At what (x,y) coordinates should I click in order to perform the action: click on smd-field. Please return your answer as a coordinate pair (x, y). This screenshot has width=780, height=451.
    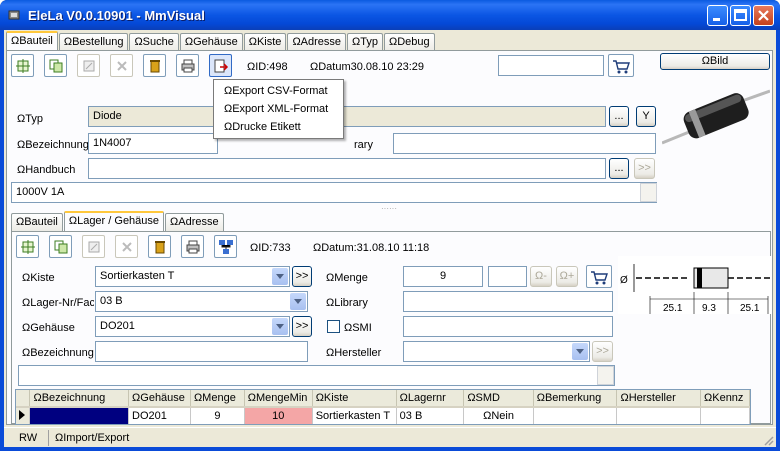
    Looking at the image, I should click on (508, 326).